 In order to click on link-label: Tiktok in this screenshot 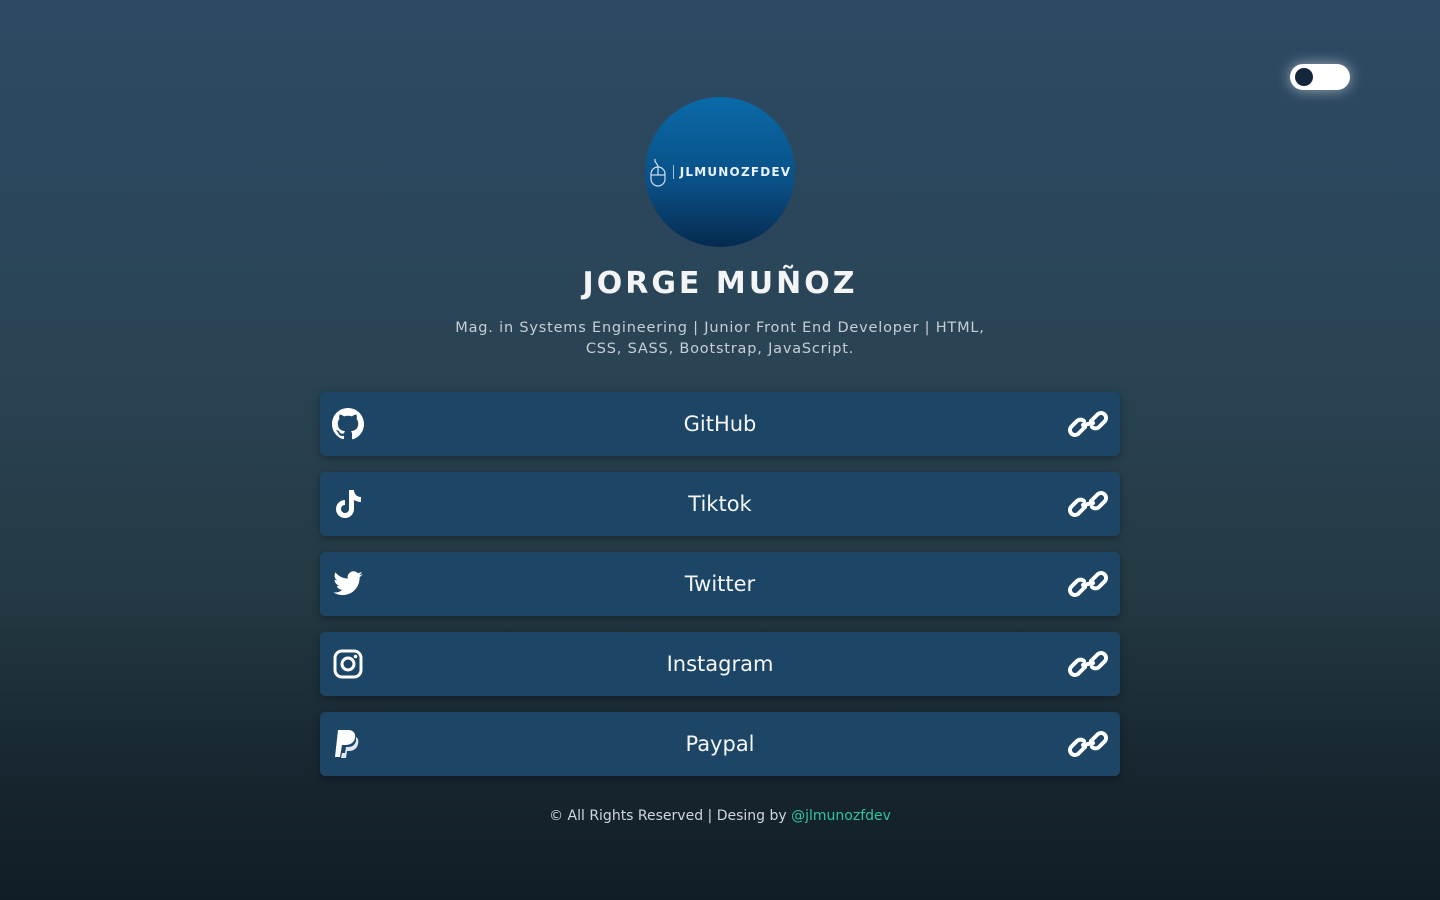, I will do `click(720, 504)`.